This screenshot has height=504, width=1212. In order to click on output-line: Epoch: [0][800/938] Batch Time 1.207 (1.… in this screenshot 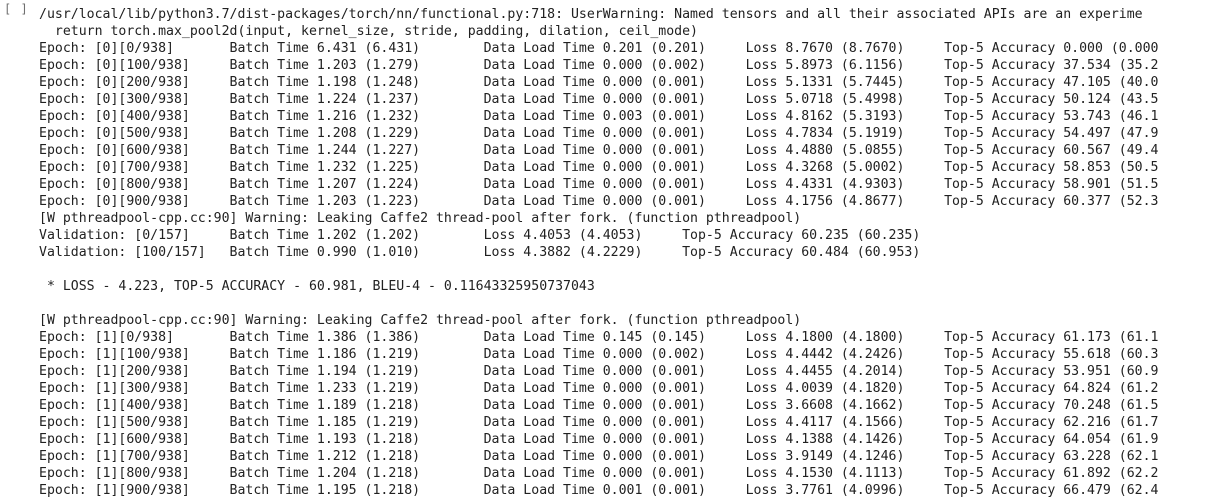, I will do `click(599, 184)`.